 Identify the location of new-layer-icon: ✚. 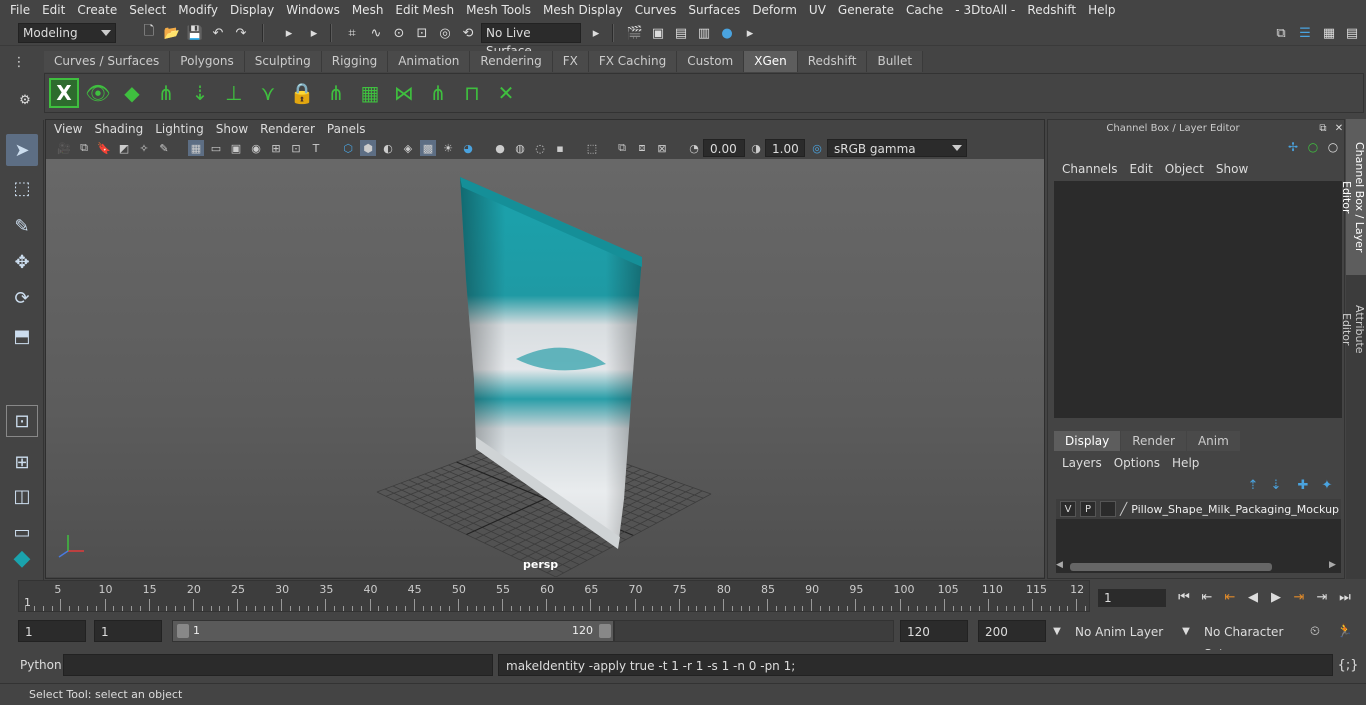
(1303, 485).